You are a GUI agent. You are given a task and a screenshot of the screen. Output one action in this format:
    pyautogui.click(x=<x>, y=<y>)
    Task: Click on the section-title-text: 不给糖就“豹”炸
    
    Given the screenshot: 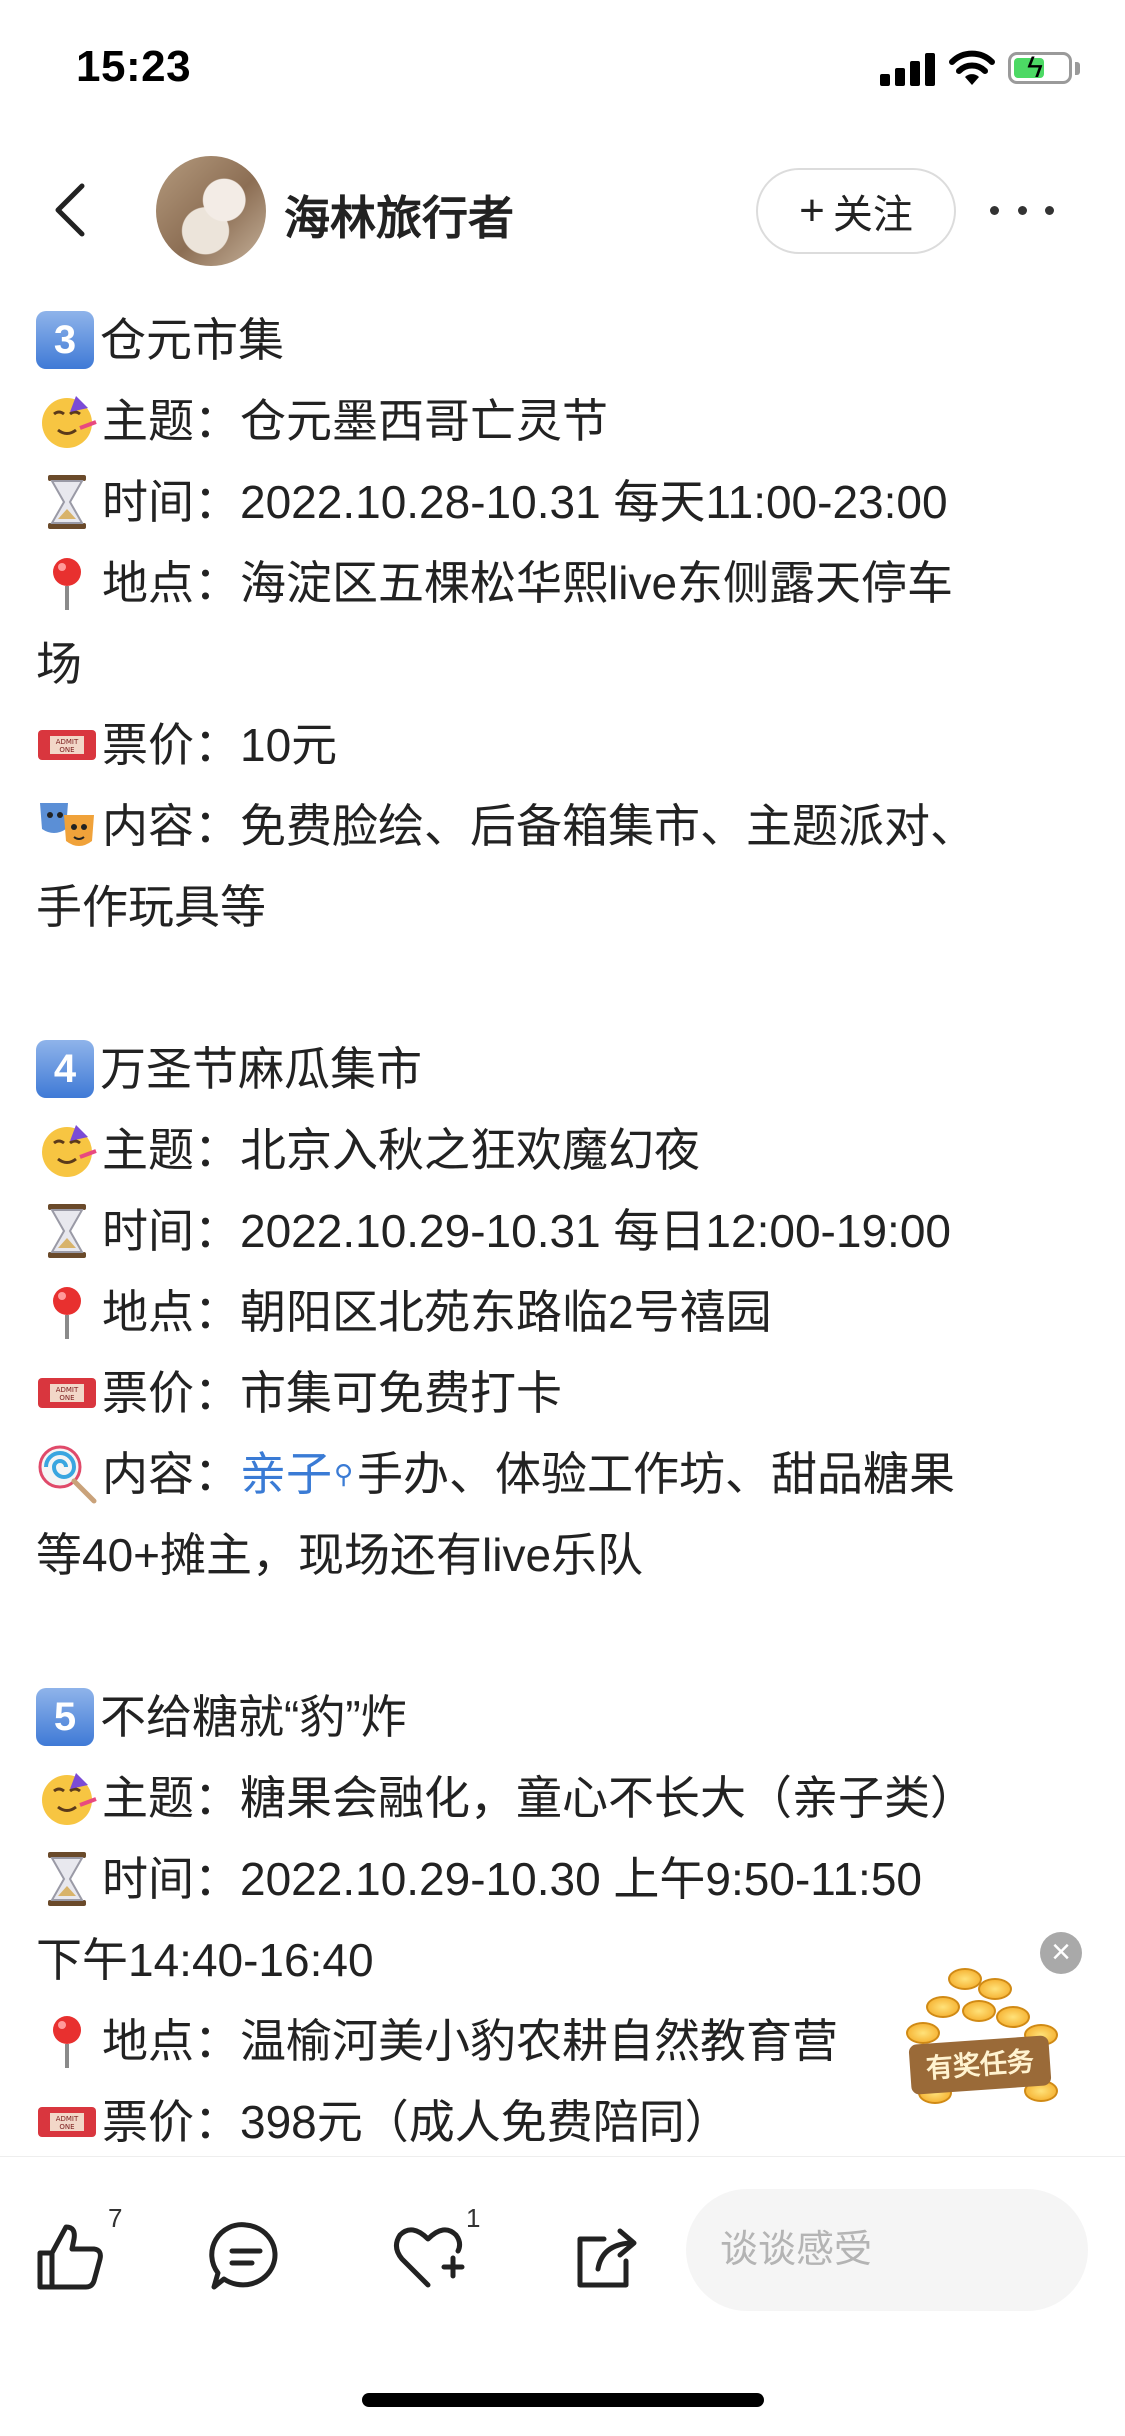 What is the action you would take?
    pyautogui.click(x=253, y=1717)
    